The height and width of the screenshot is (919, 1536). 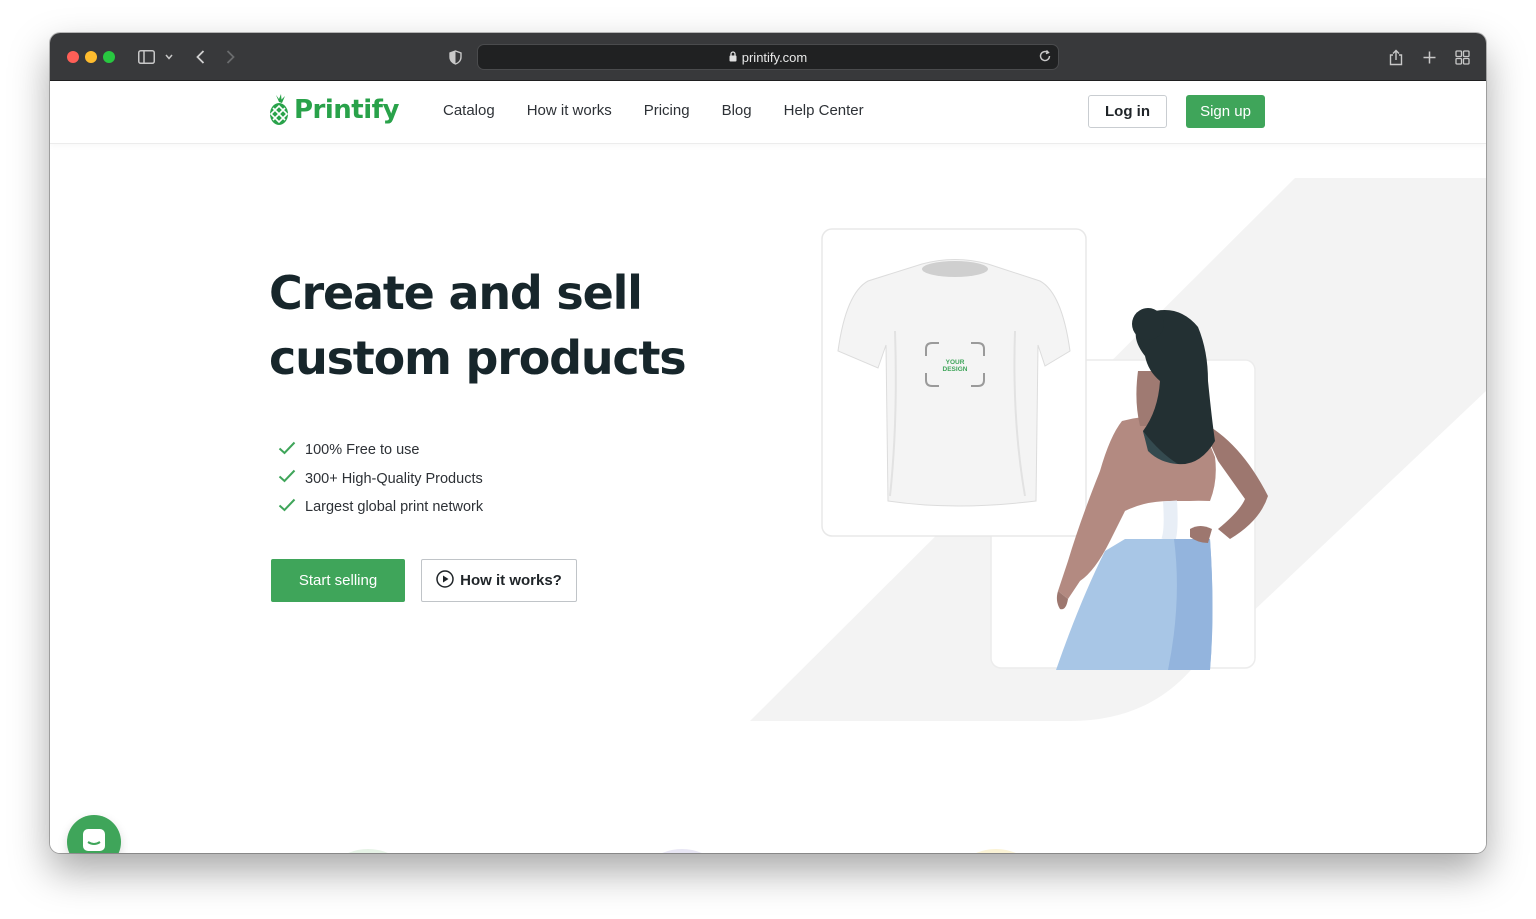 I want to click on hand-coin-icon, so click(x=368, y=851).